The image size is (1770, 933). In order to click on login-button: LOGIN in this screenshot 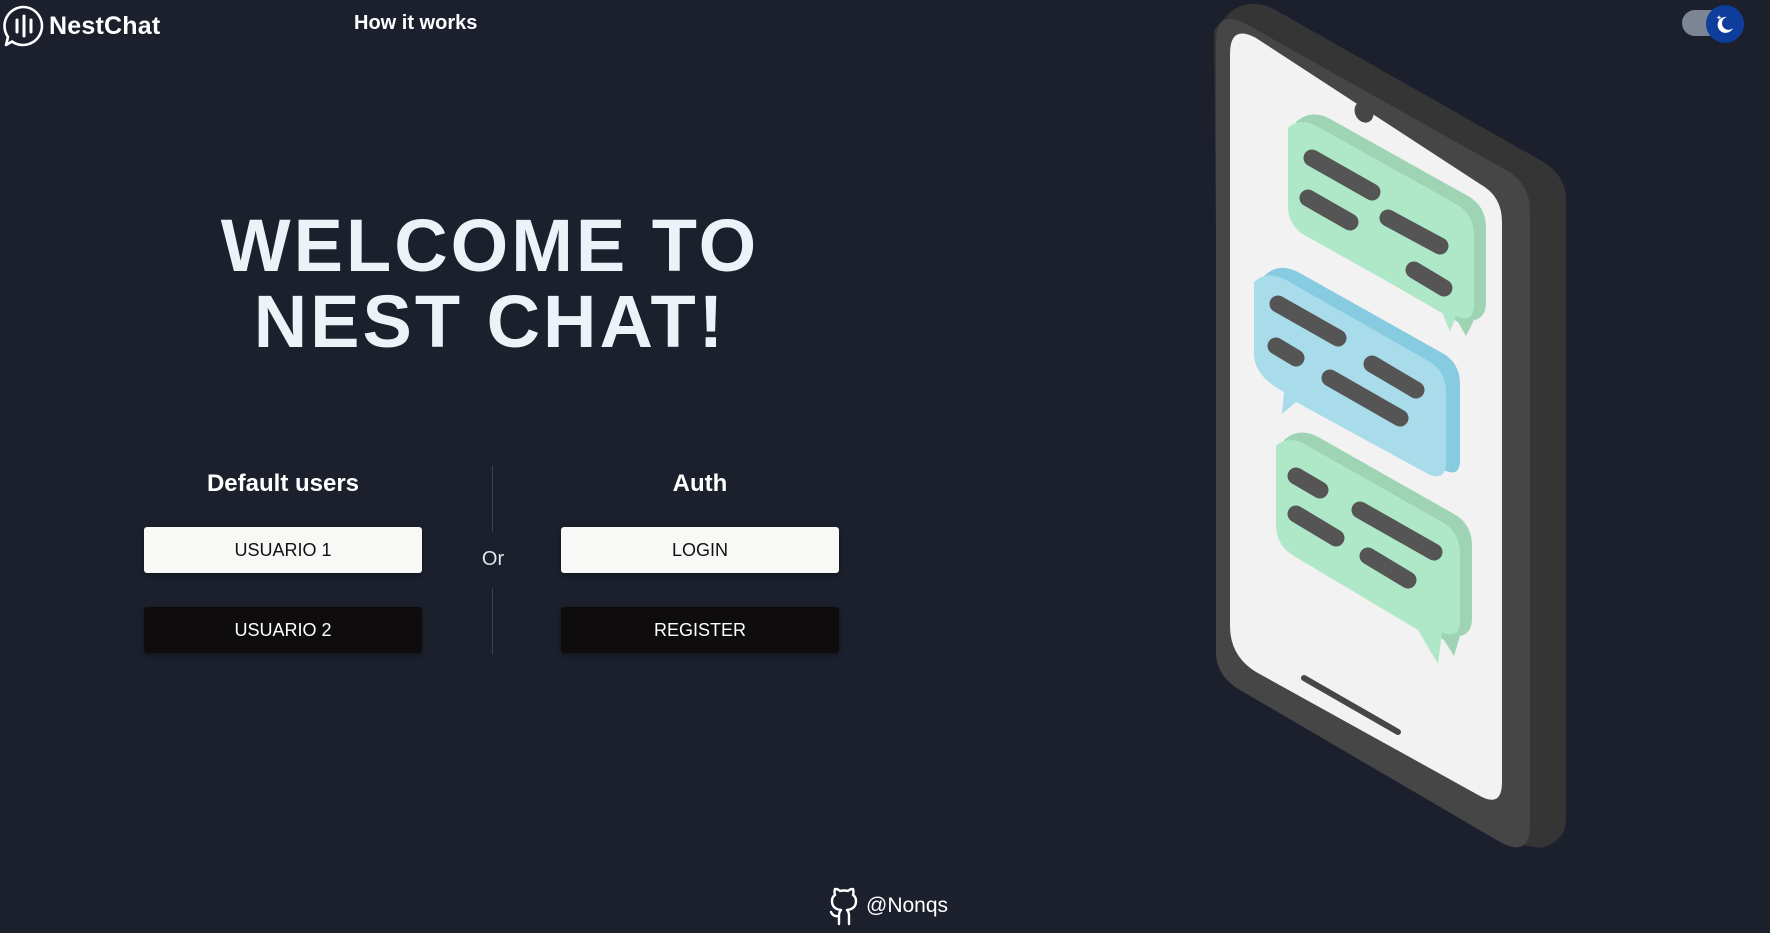, I will do `click(700, 550)`.